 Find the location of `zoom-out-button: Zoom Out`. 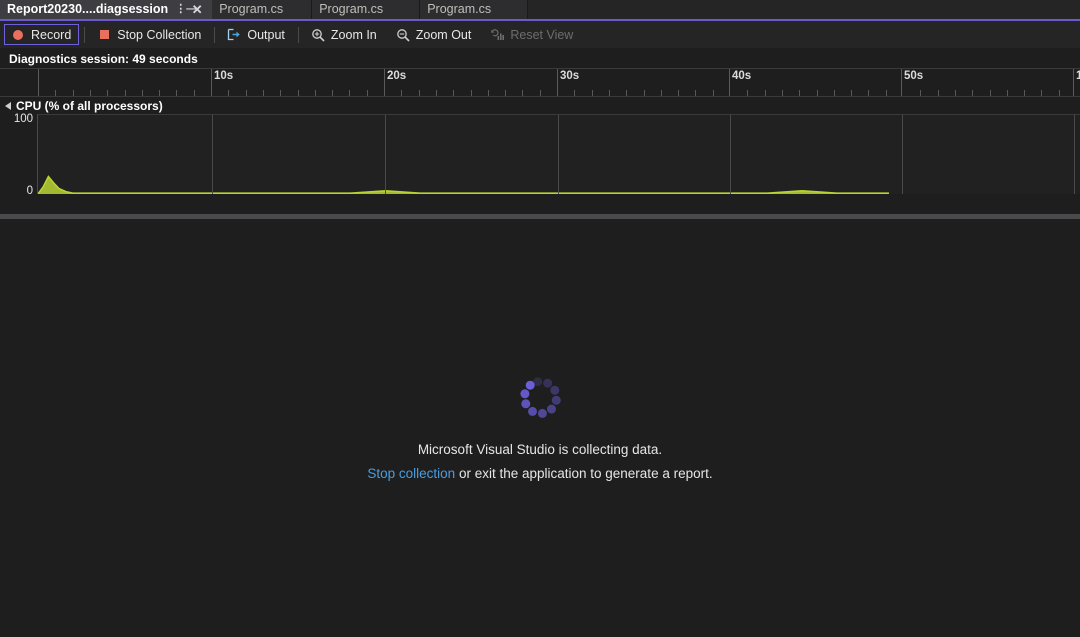

zoom-out-button: Zoom Out is located at coordinates (434, 34).